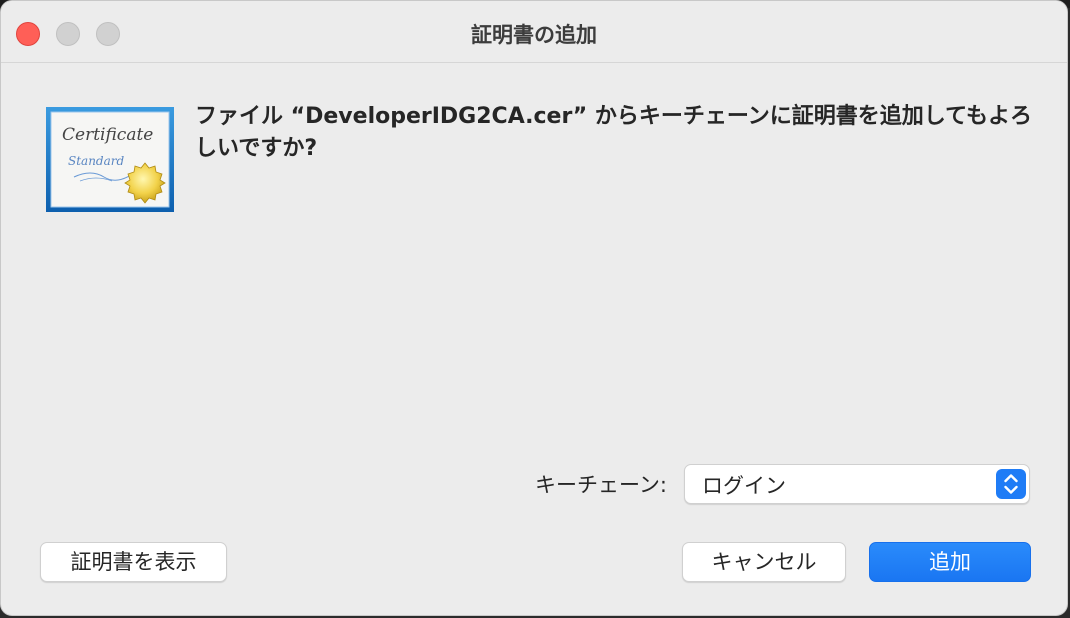  What do you see at coordinates (1011, 484) in the screenshot?
I see `chevron-up-down-icon` at bounding box center [1011, 484].